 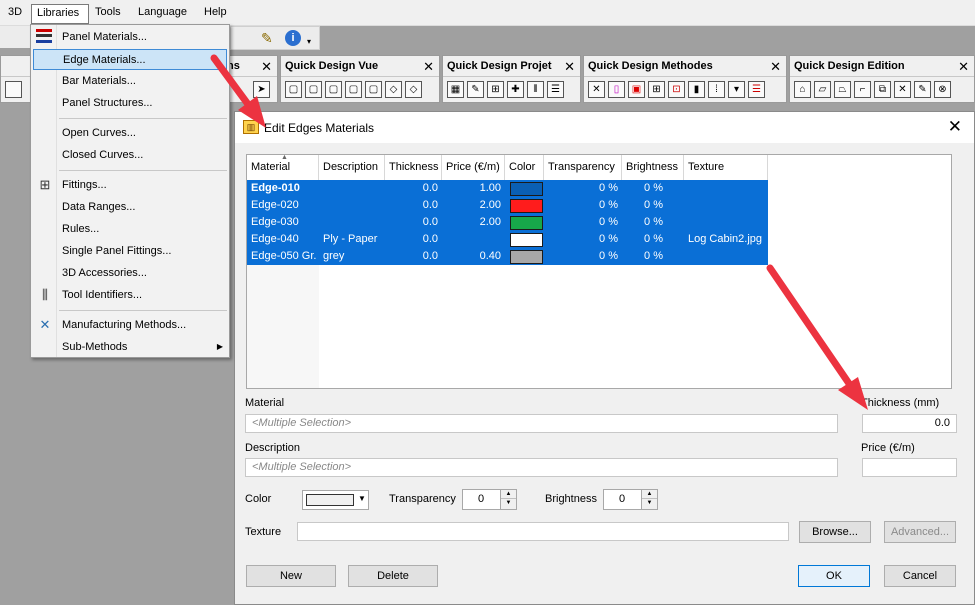 What do you see at coordinates (942, 89) in the screenshot?
I see `cancel-circle-icon: ⊗` at bounding box center [942, 89].